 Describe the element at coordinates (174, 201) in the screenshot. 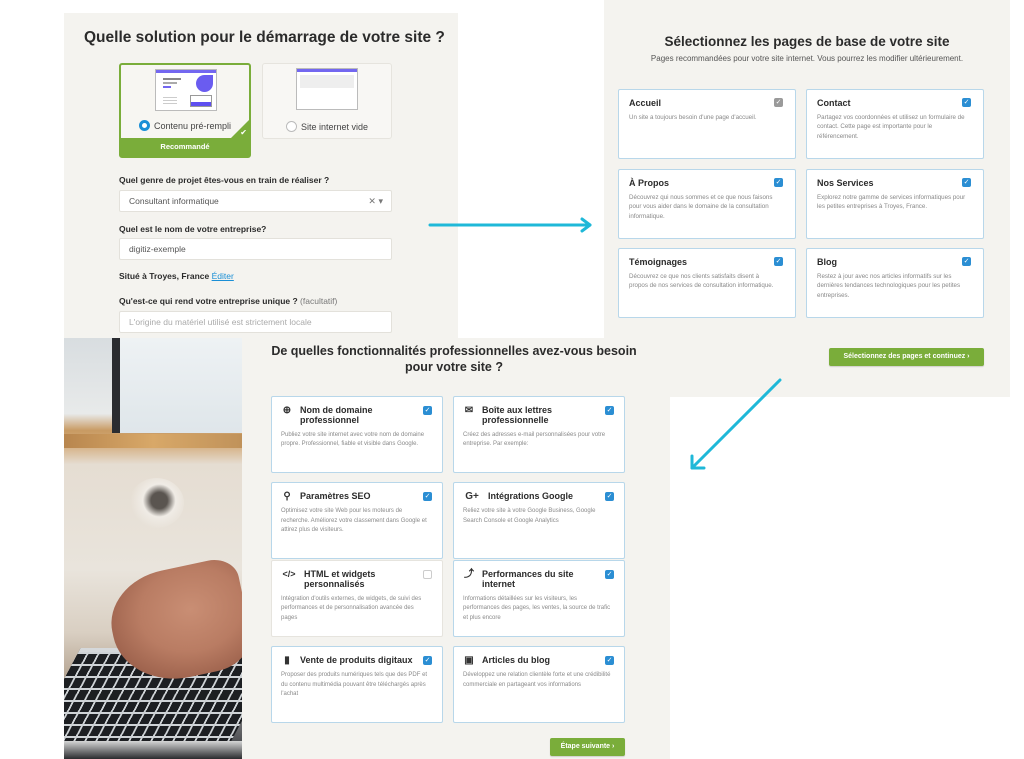

I see `project-type-value: Consultant informatique` at that location.